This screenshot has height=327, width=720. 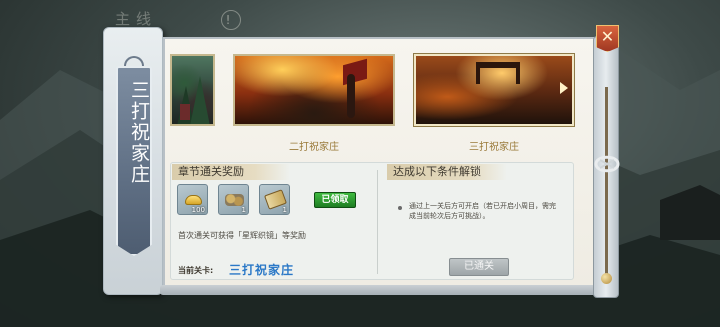 I want to click on gold-ingot-icon, so click(x=193, y=200).